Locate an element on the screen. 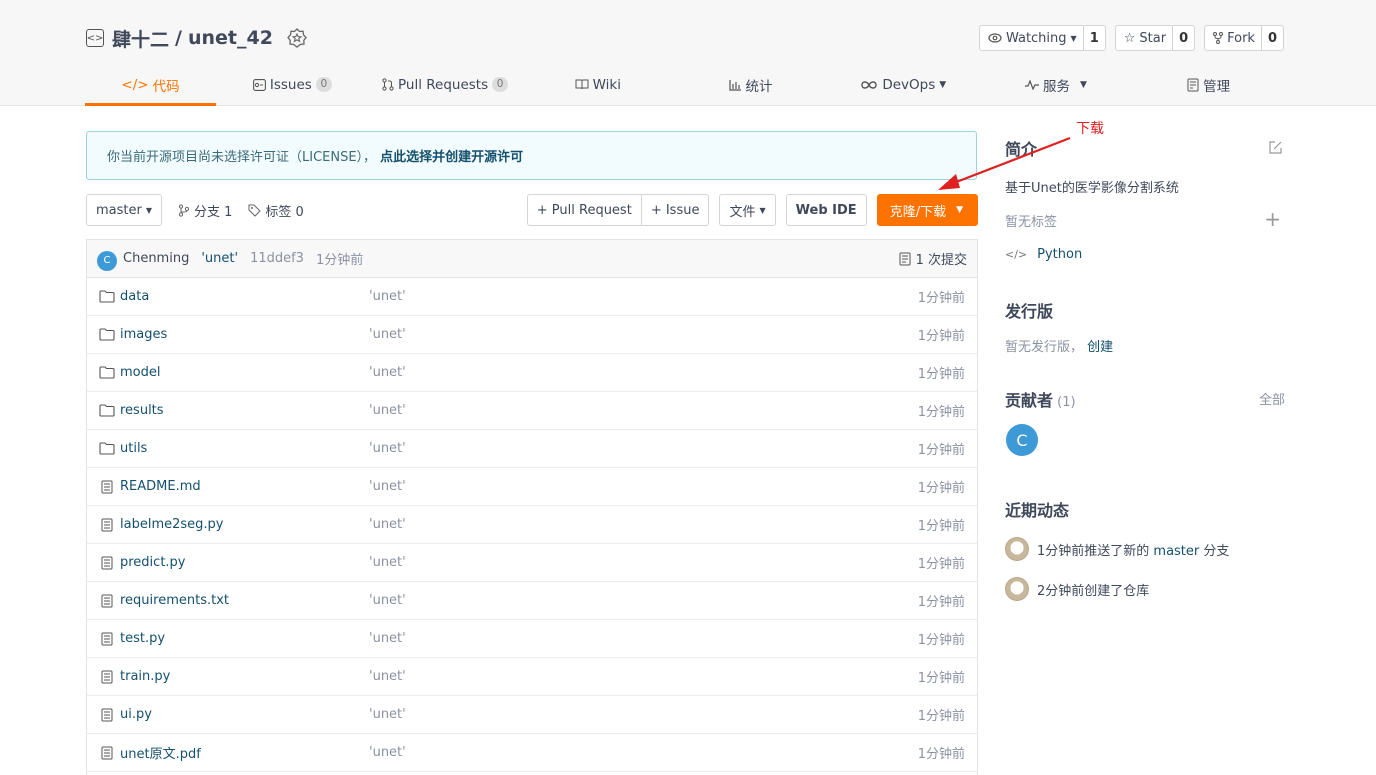 The height and width of the screenshot is (775, 1376). tab-issues: Issues 0 is located at coordinates (292, 84).